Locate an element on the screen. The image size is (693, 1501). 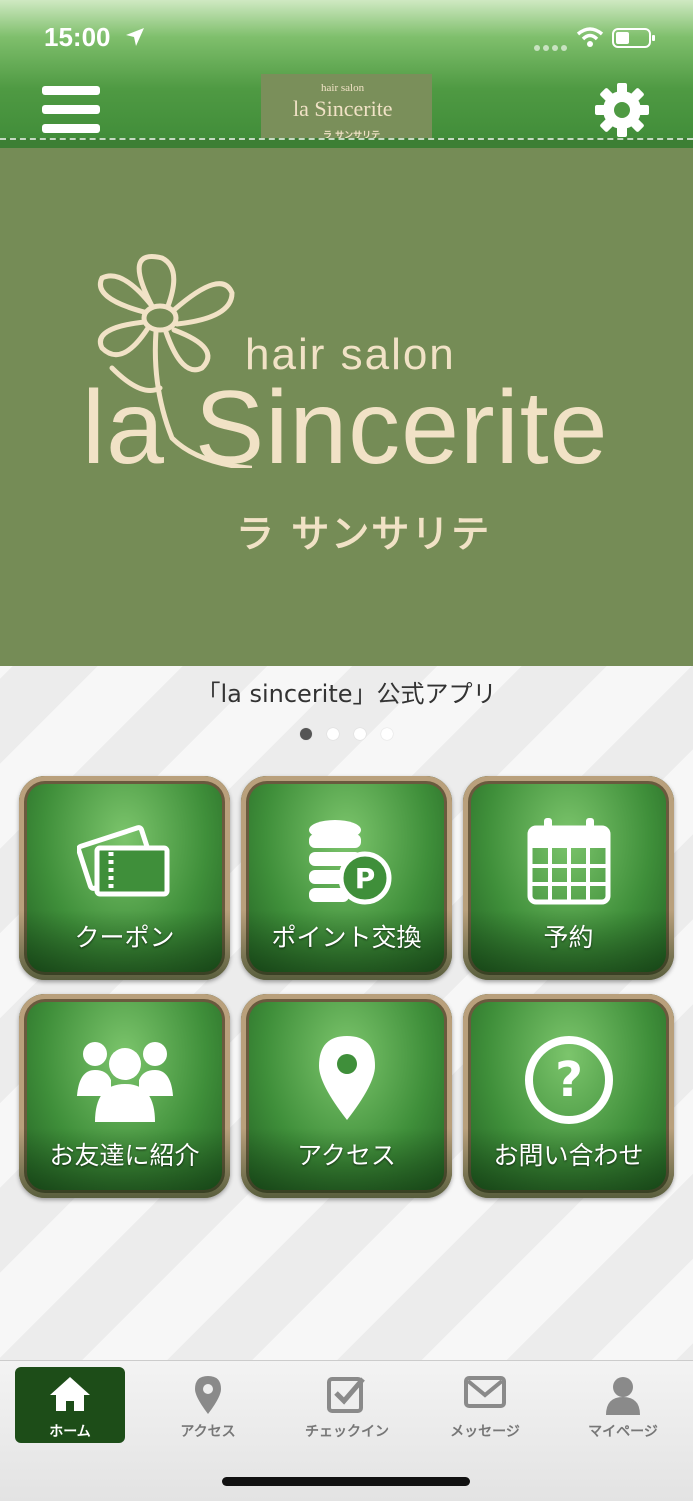
users-icon is located at coordinates (124, 1082).